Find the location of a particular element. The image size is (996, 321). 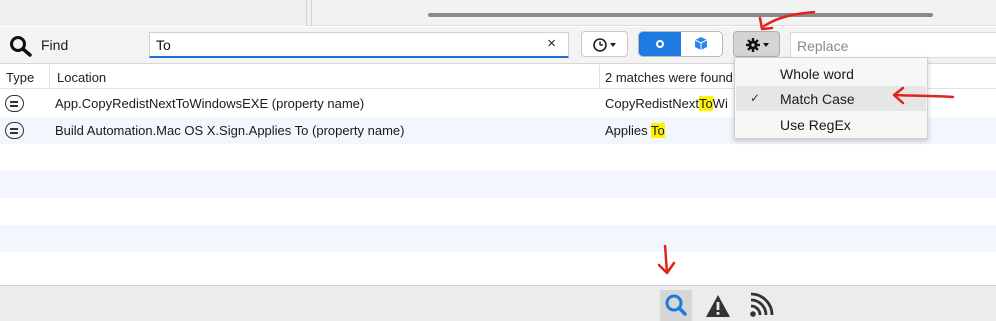

menu-item-use-regex: Use RegEx is located at coordinates (831, 124).